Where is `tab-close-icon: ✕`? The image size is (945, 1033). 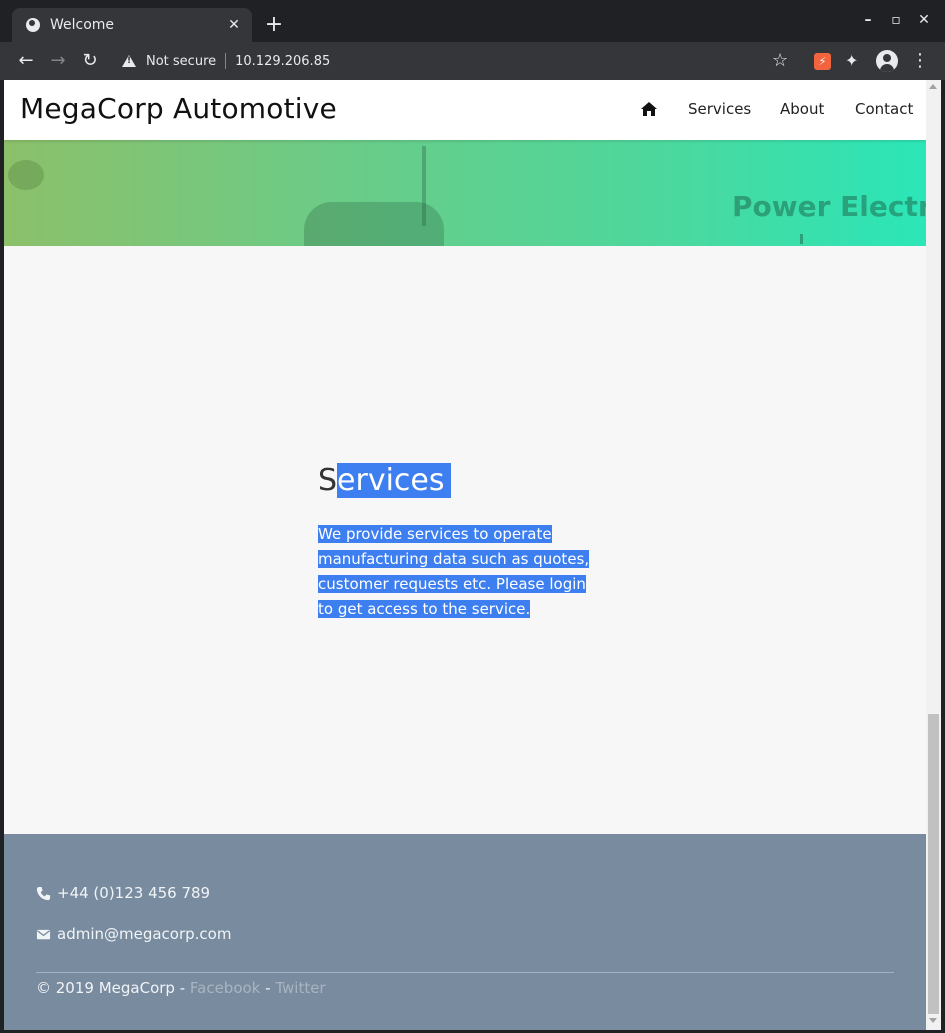
tab-close-icon: ✕ is located at coordinates (234, 25).